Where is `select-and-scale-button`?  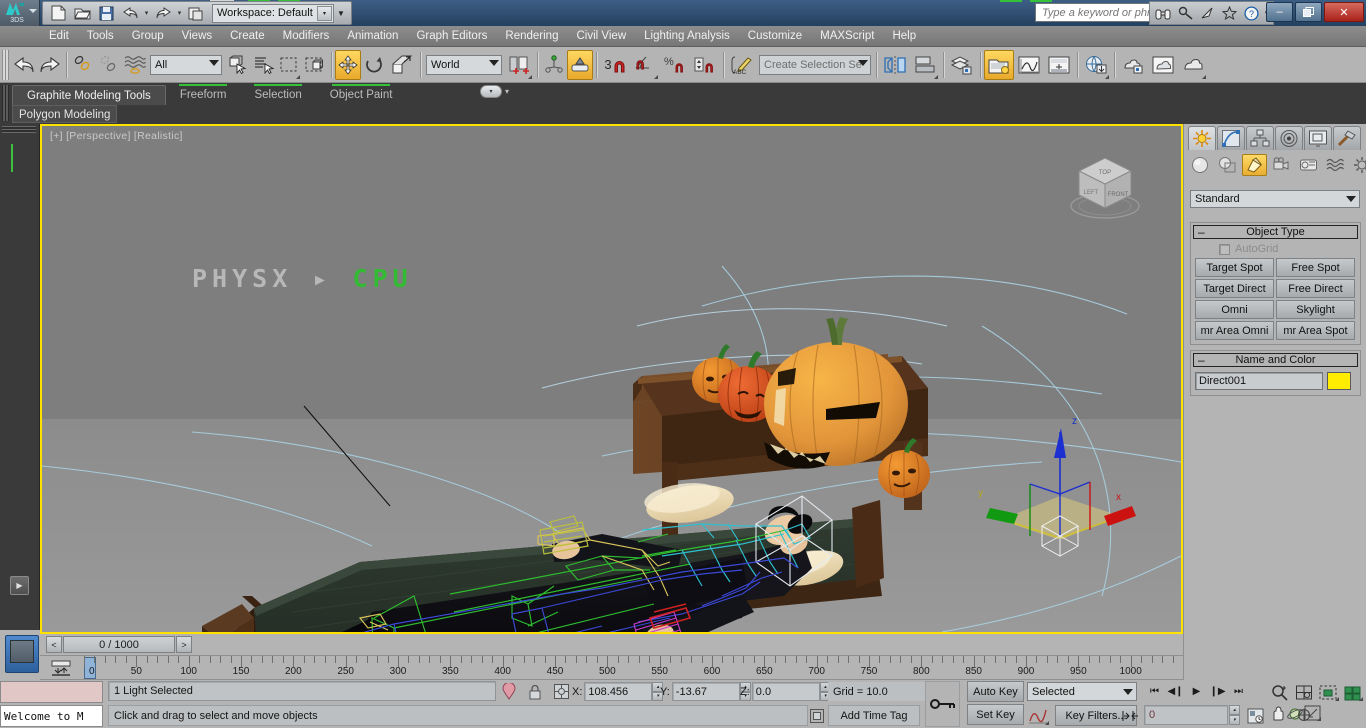
select-and-scale-button is located at coordinates (402, 65).